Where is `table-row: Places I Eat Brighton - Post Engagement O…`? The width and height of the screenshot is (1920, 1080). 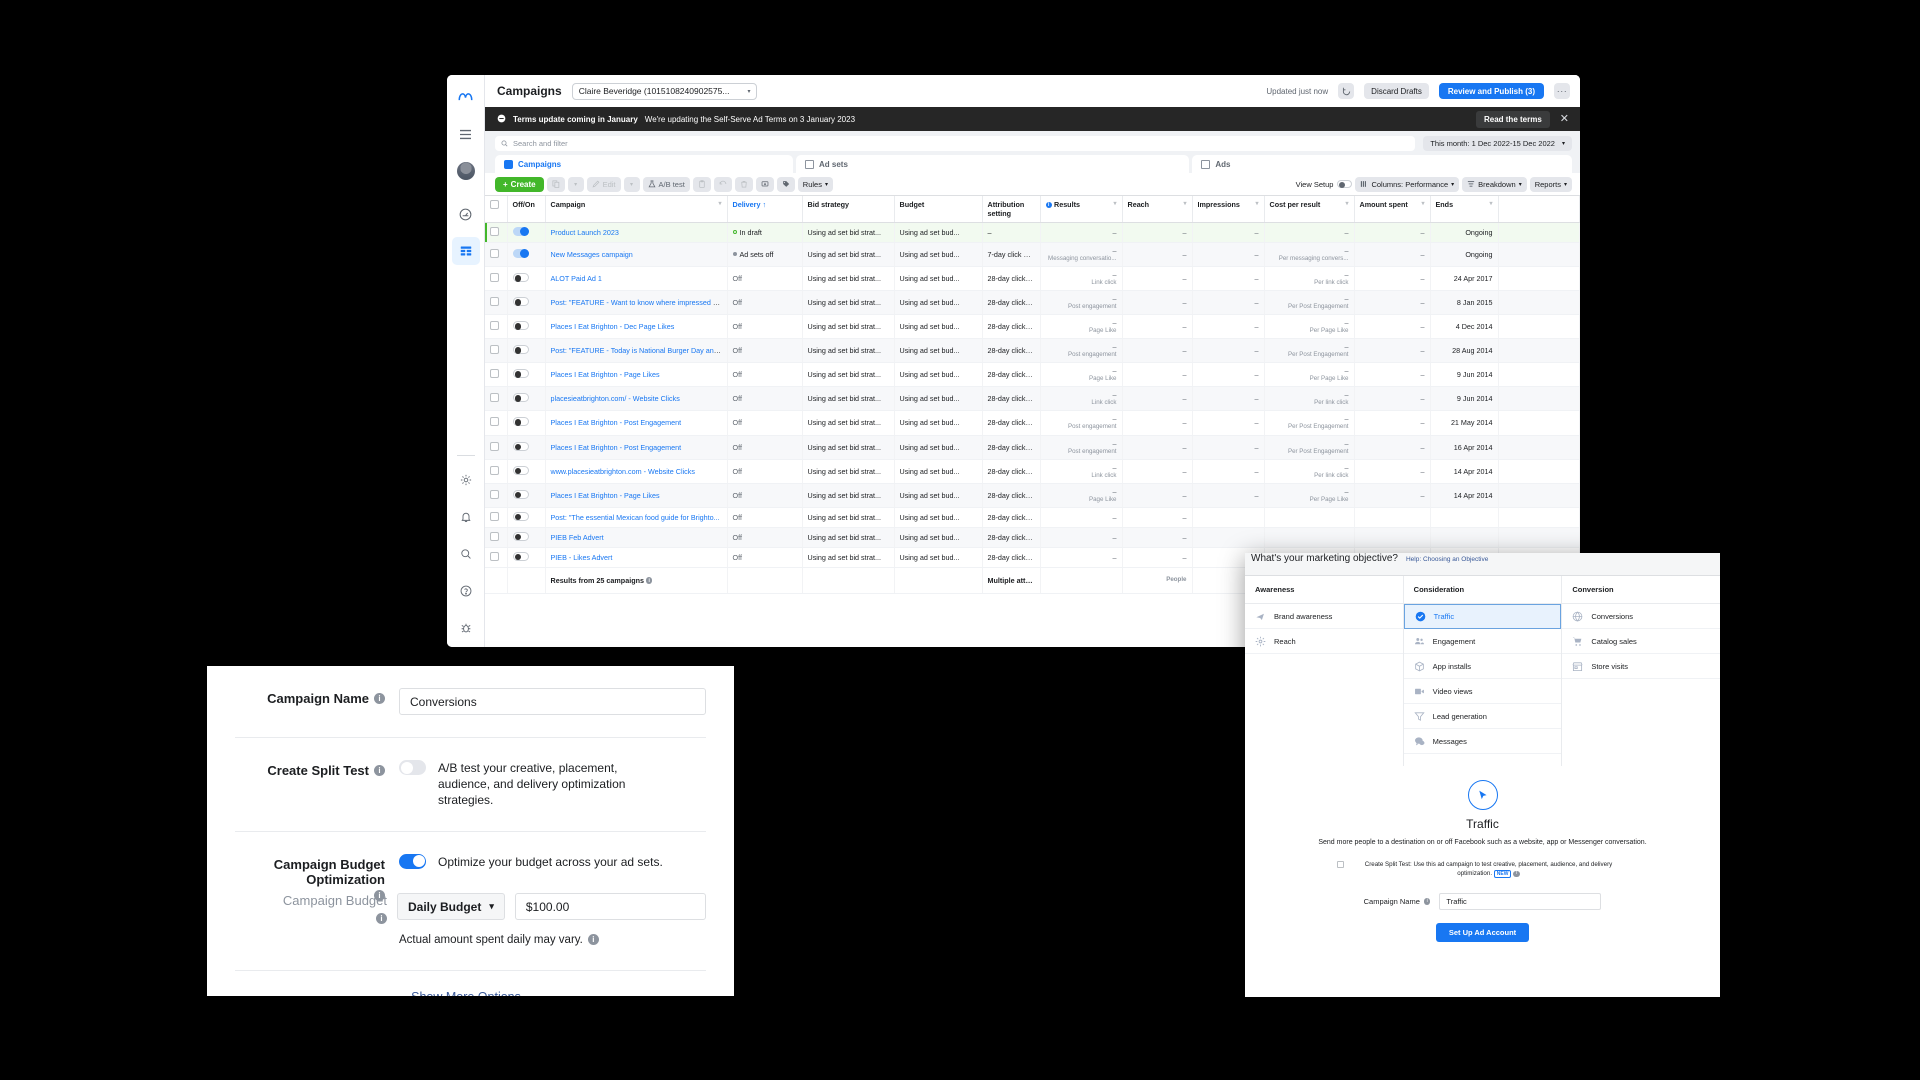
table-row: Places I Eat Brighton - Post Engagement O… is located at coordinates (1032, 447).